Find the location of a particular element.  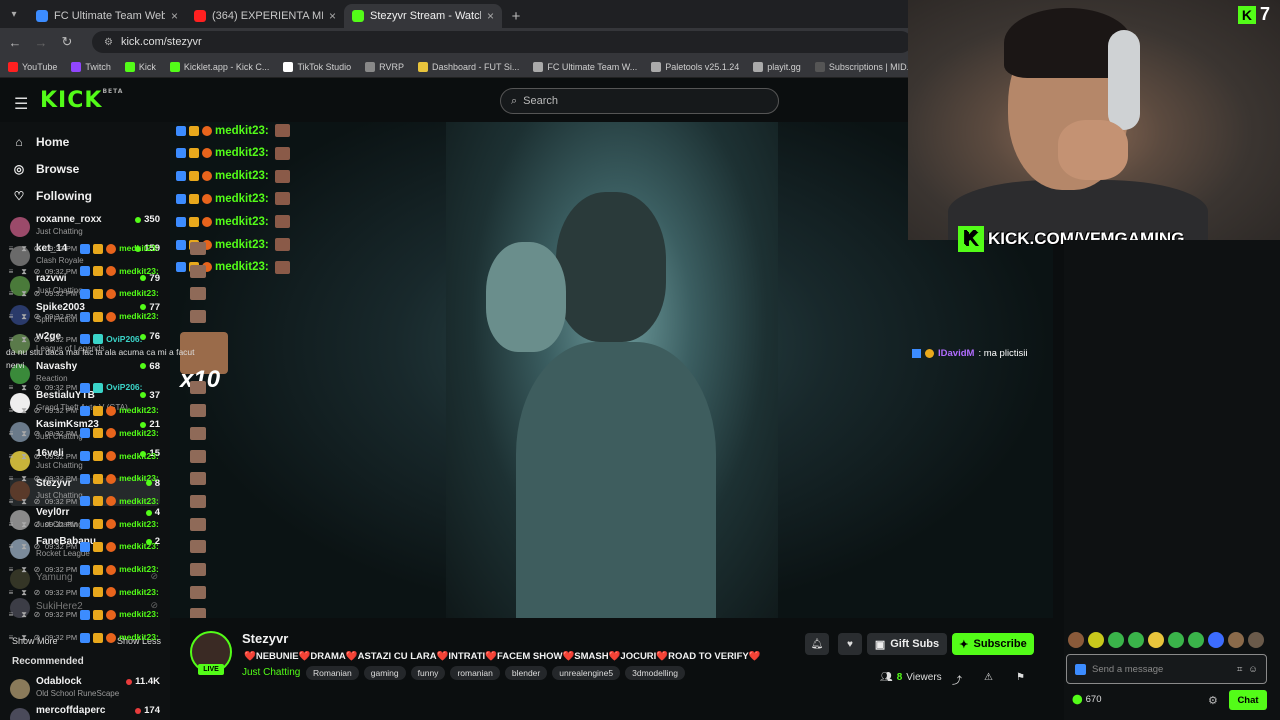

search-input: ⌕ Search is located at coordinates (639, 101).